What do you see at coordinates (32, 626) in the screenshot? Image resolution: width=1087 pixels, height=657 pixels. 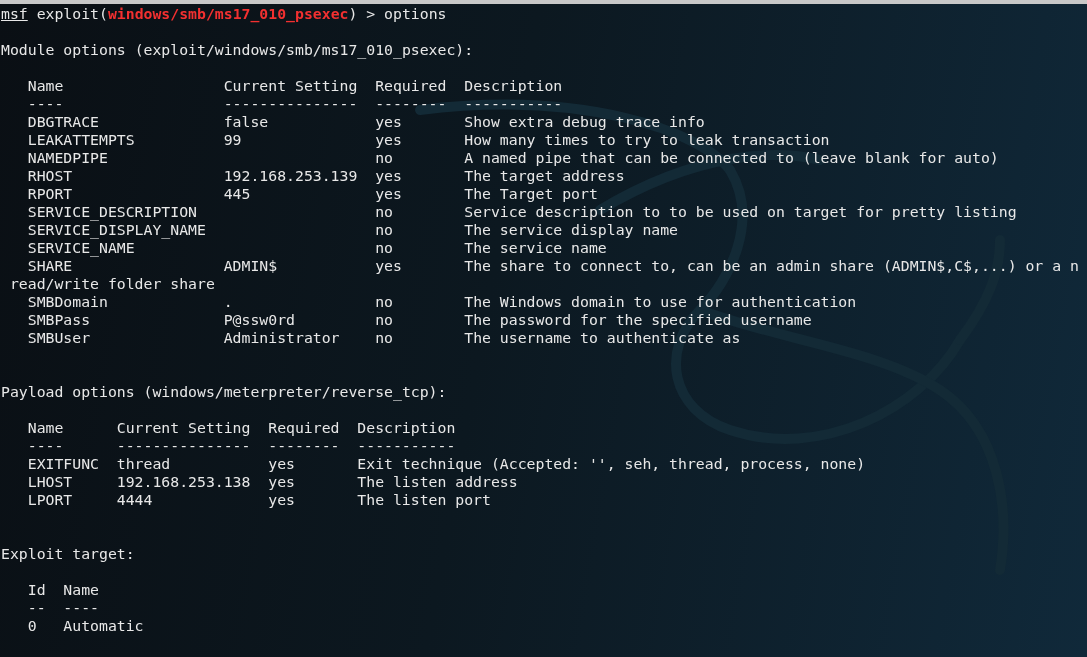 I see `table-cell: 0` at bounding box center [32, 626].